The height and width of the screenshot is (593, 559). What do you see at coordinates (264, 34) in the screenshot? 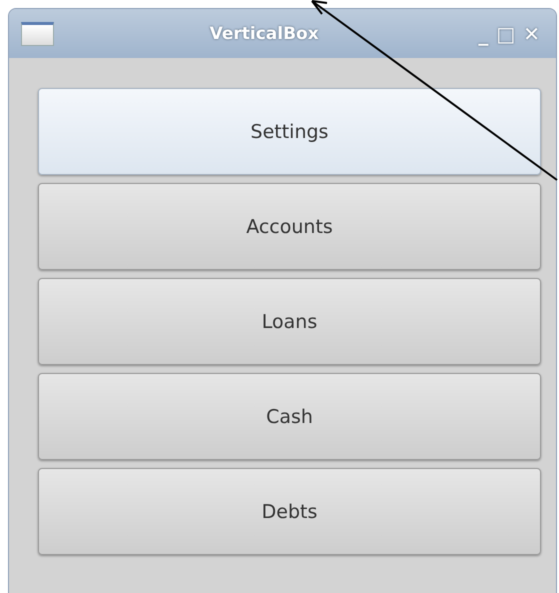
I see `window-title: VerticalBox` at bounding box center [264, 34].